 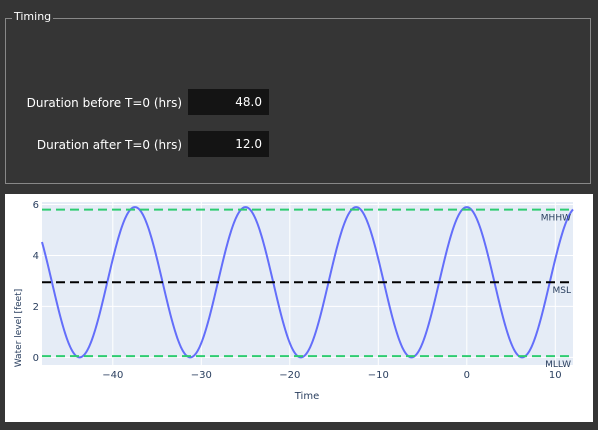 What do you see at coordinates (109, 145) in the screenshot?
I see `duration-after-label: Duration after T=0 (hrs)` at bounding box center [109, 145].